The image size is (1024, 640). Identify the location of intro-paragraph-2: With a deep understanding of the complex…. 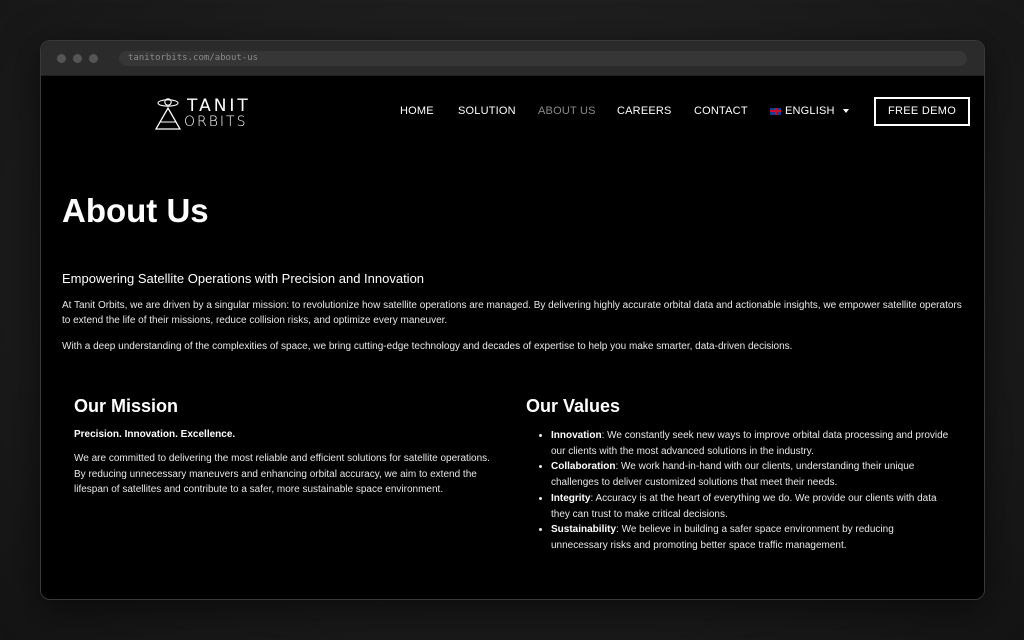
(427, 346).